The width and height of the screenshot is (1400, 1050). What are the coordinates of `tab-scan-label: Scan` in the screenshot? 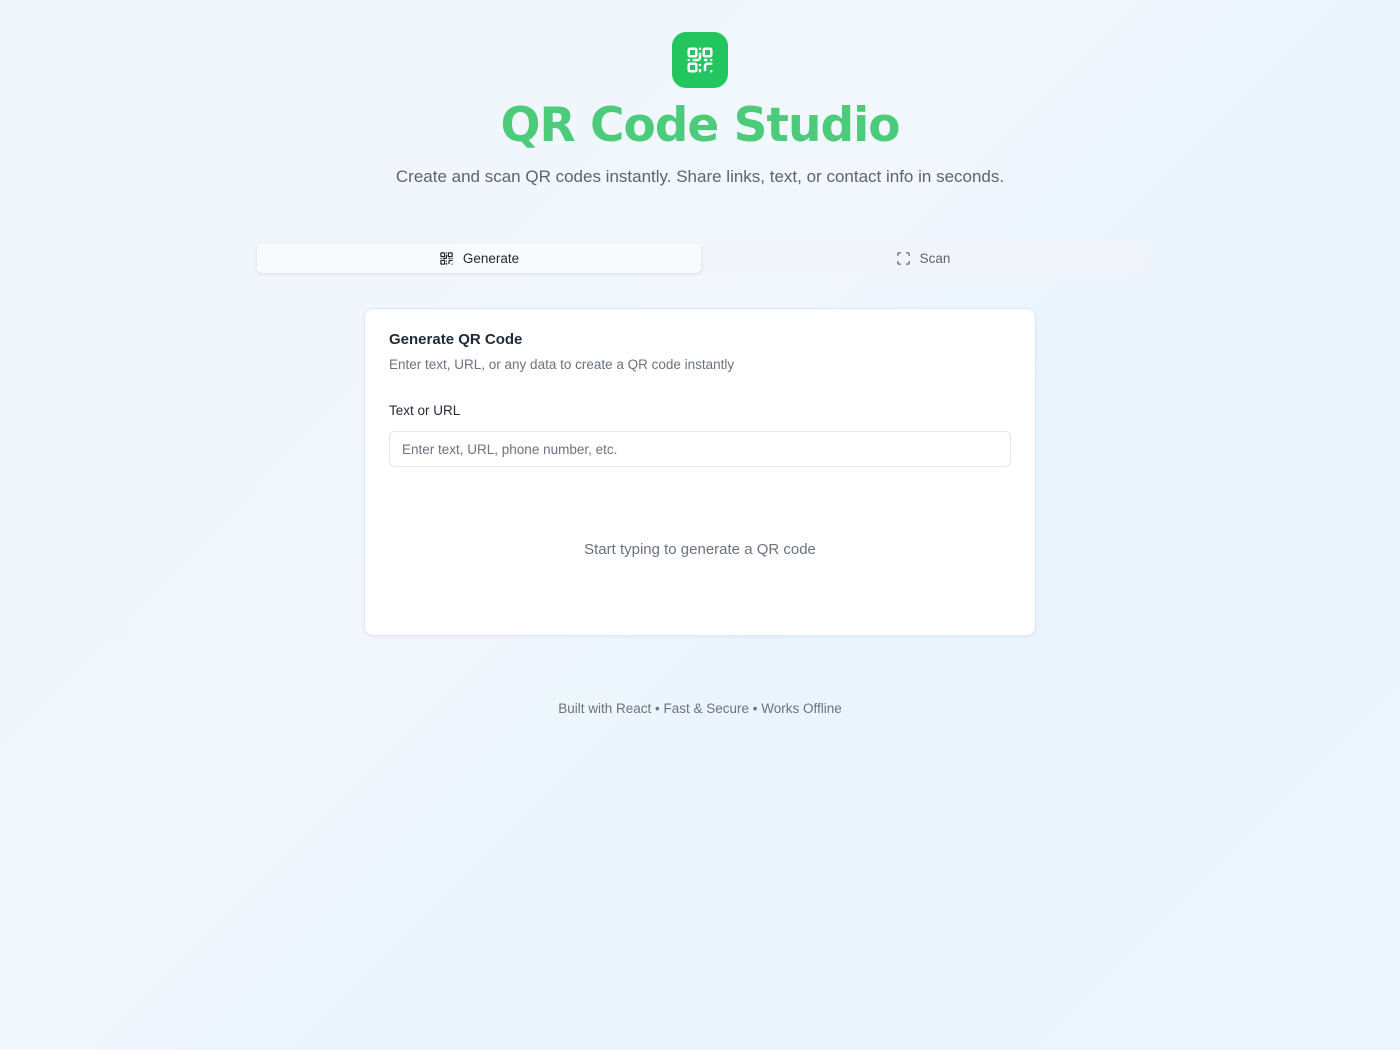 It's located at (935, 258).